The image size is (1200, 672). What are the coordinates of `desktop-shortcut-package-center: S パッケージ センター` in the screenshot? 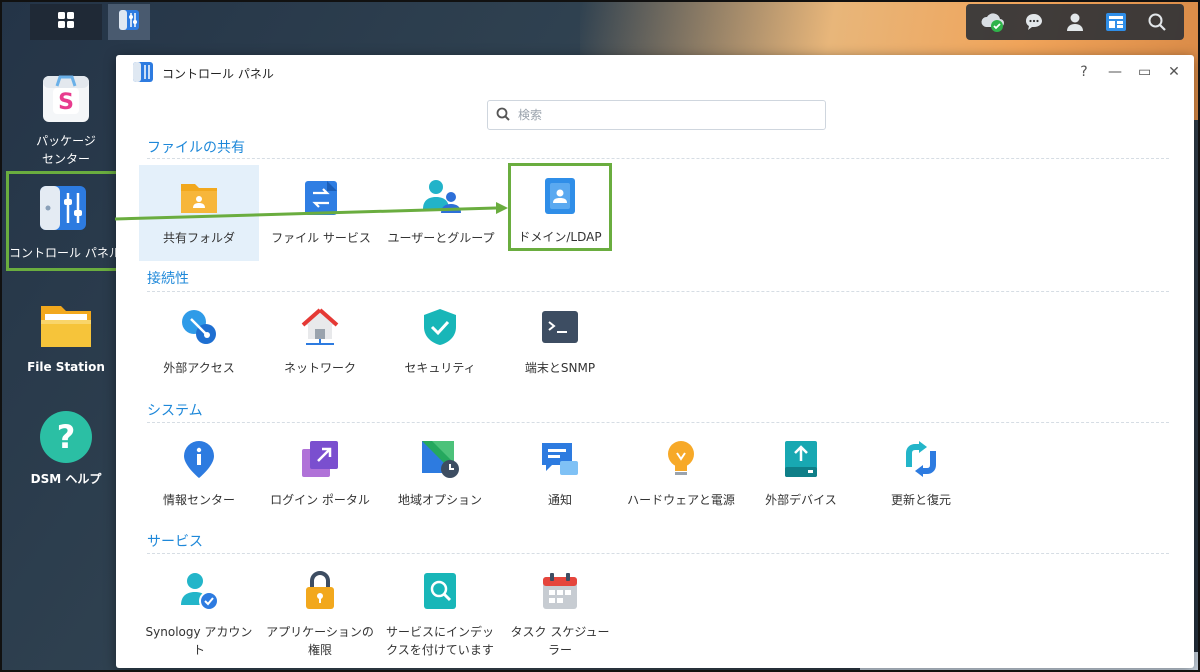 It's located at (66, 119).